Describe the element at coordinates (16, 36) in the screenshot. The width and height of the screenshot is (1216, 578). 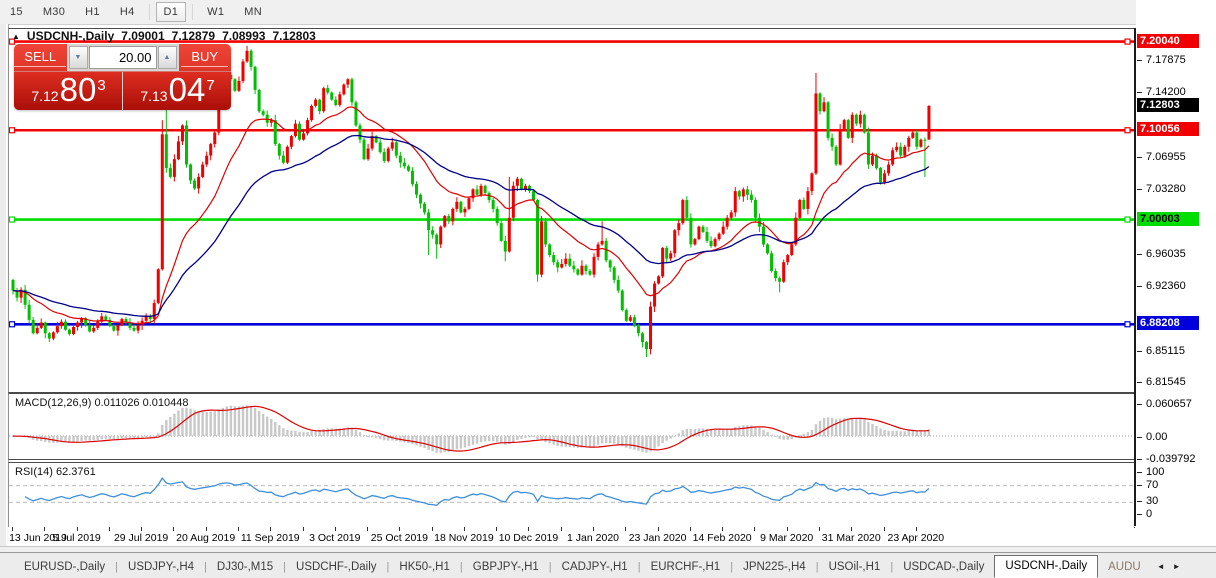
I see `collapse-arrow-icon: ▲` at that location.